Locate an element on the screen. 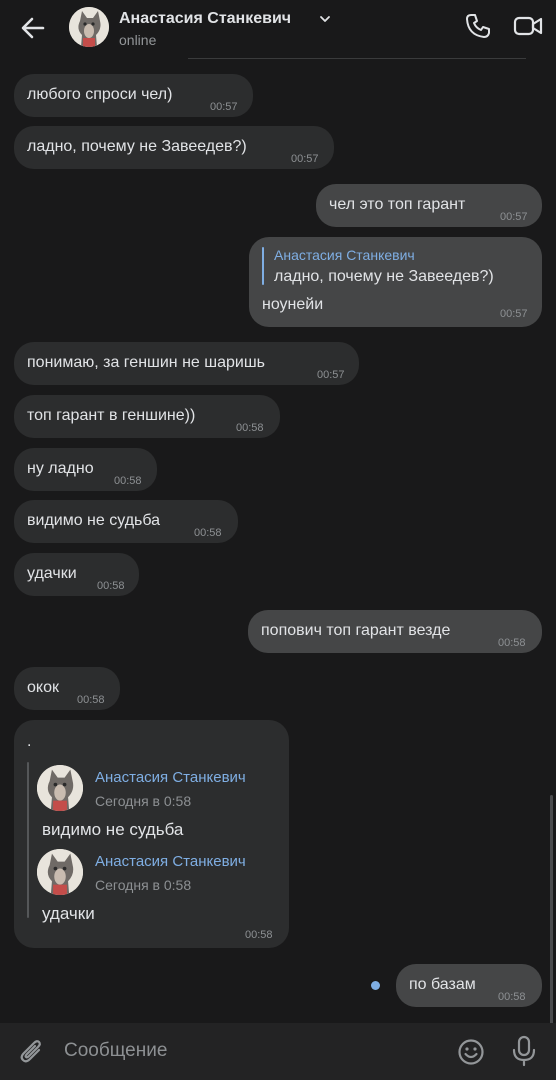  message-composer is located at coordinates (278, 1051).